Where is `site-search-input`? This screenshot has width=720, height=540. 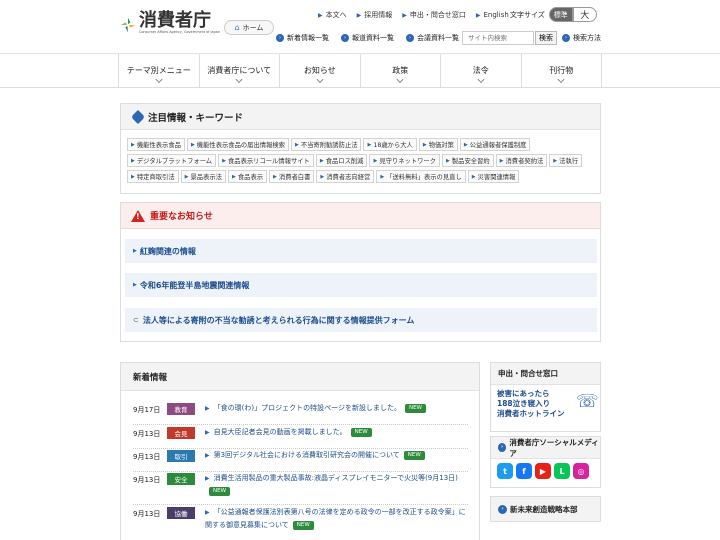
site-search-input is located at coordinates (498, 38).